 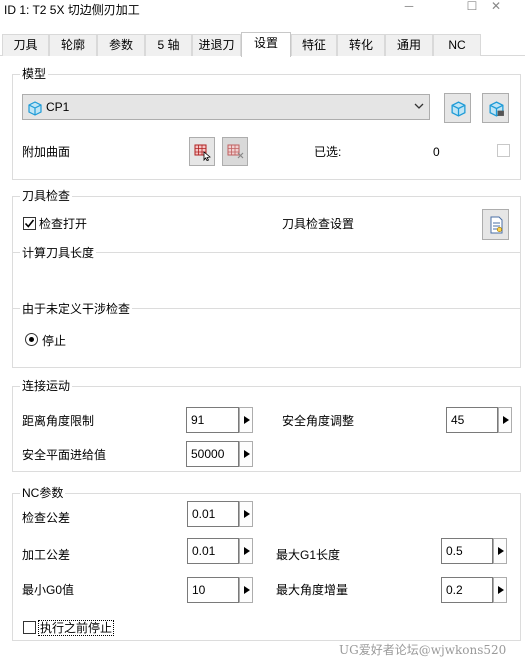 What do you see at coordinates (216, 45) in the screenshot?
I see `tab-lead-in-out: 进退刀` at bounding box center [216, 45].